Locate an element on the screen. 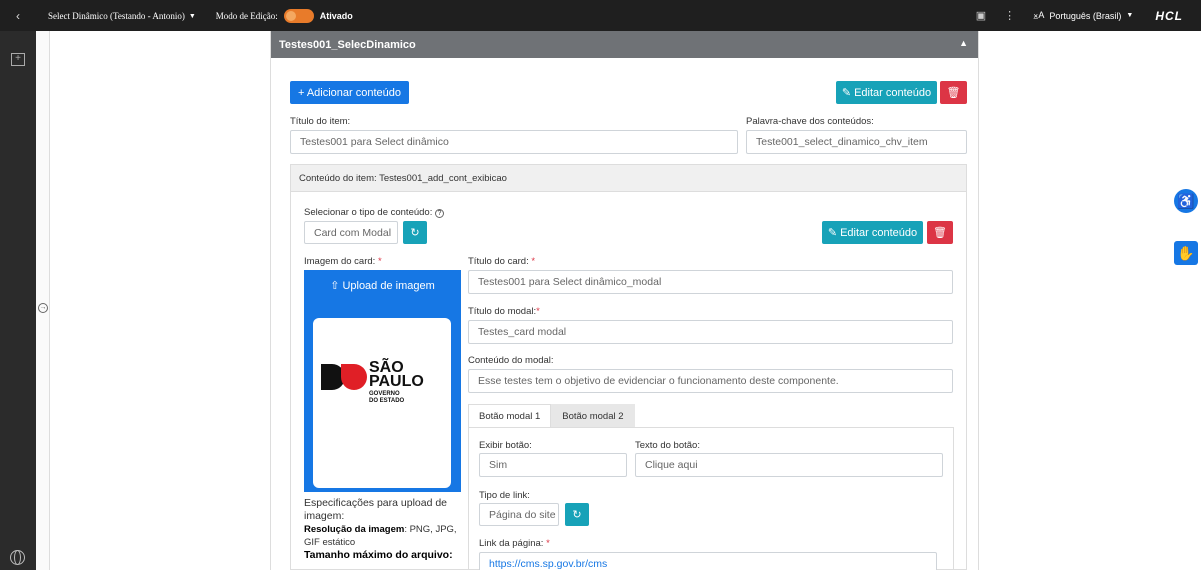 This screenshot has width=1201, height=570. brand-logo: HCL is located at coordinates (1169, 15).